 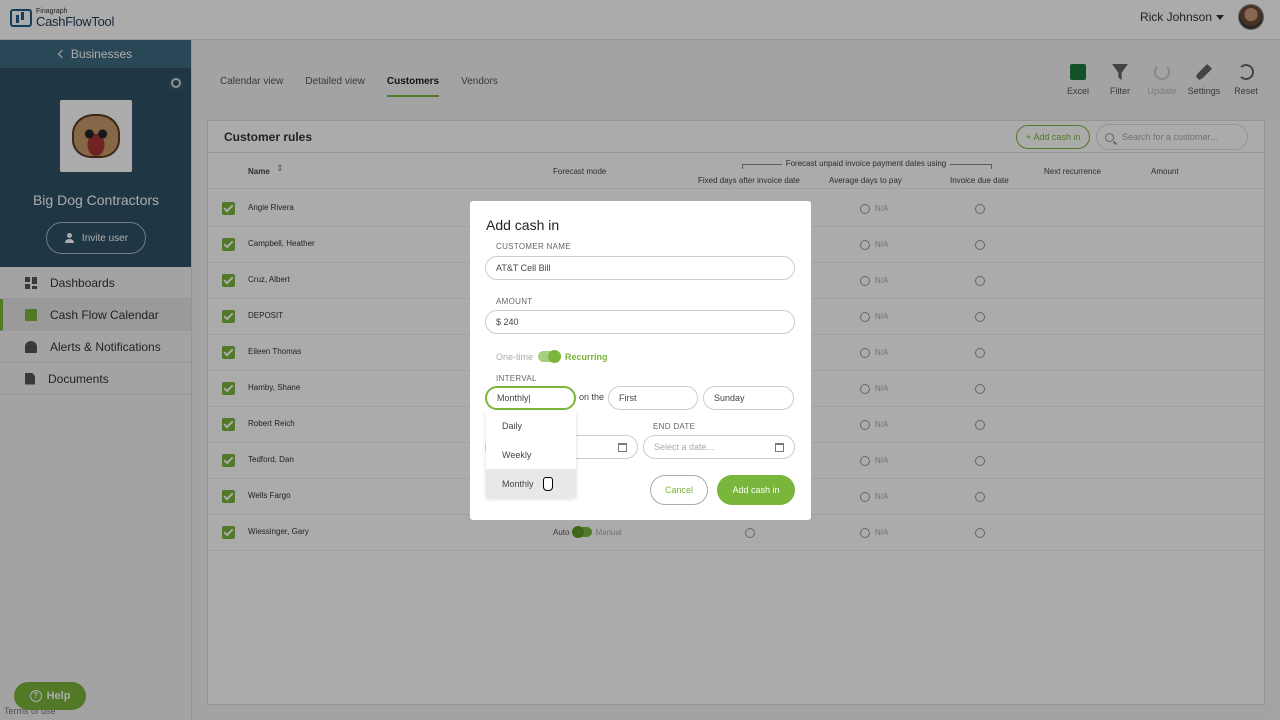 I want to click on interval-dropdown: Daily Weekly Monthly, so click(x=531, y=454).